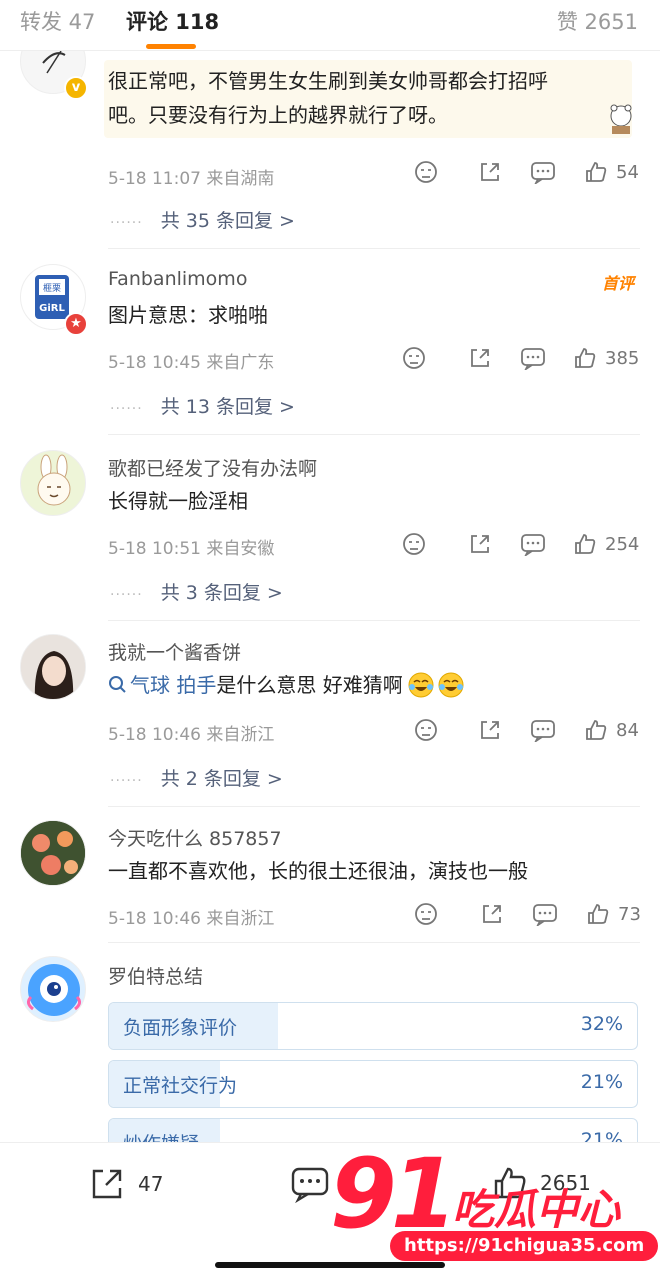 This screenshot has height=1281, width=660. What do you see at coordinates (621, 119) in the screenshot?
I see `bear-sticker-icon` at bounding box center [621, 119].